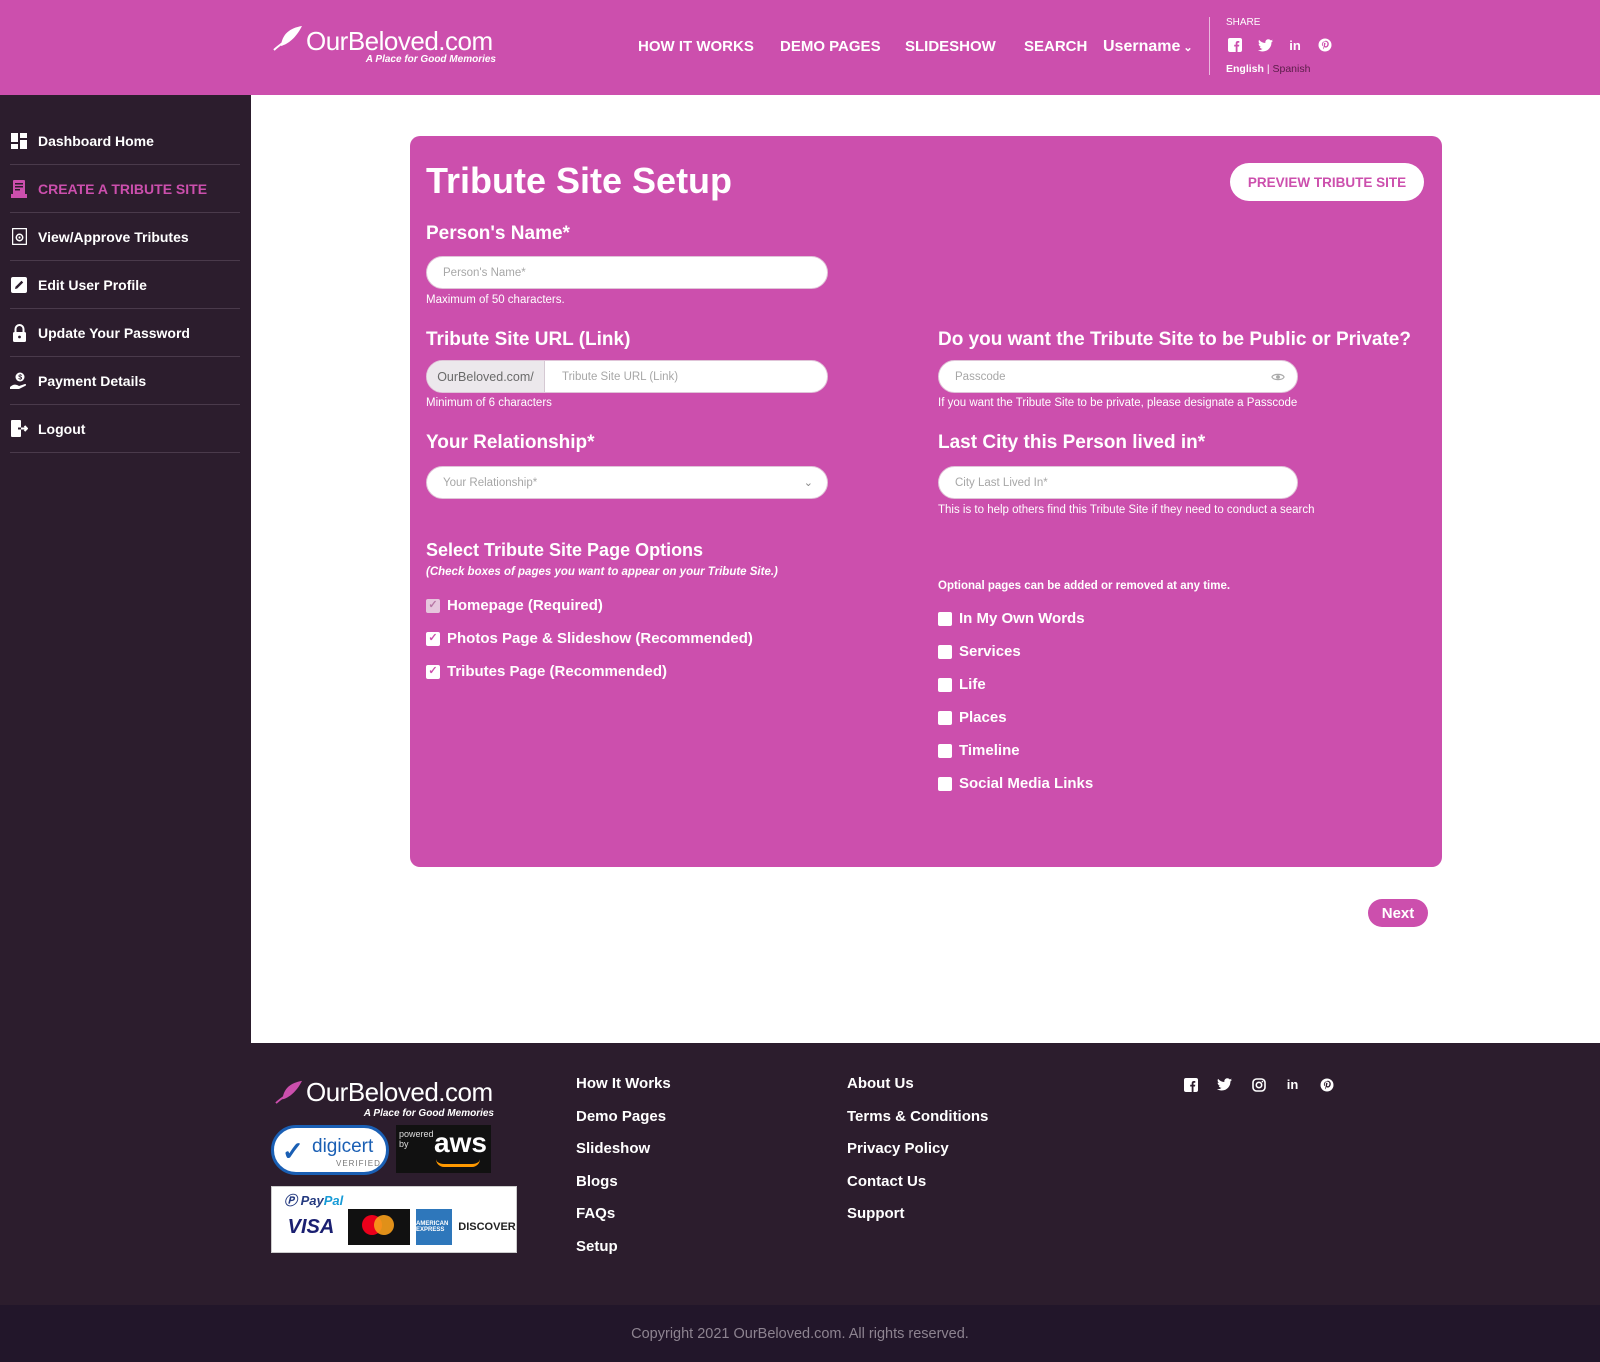 The height and width of the screenshot is (1362, 1600). Describe the element at coordinates (1327, 182) in the screenshot. I see `preview-tribute-site-button: PREVIEW TRIBUTE SITE` at that location.